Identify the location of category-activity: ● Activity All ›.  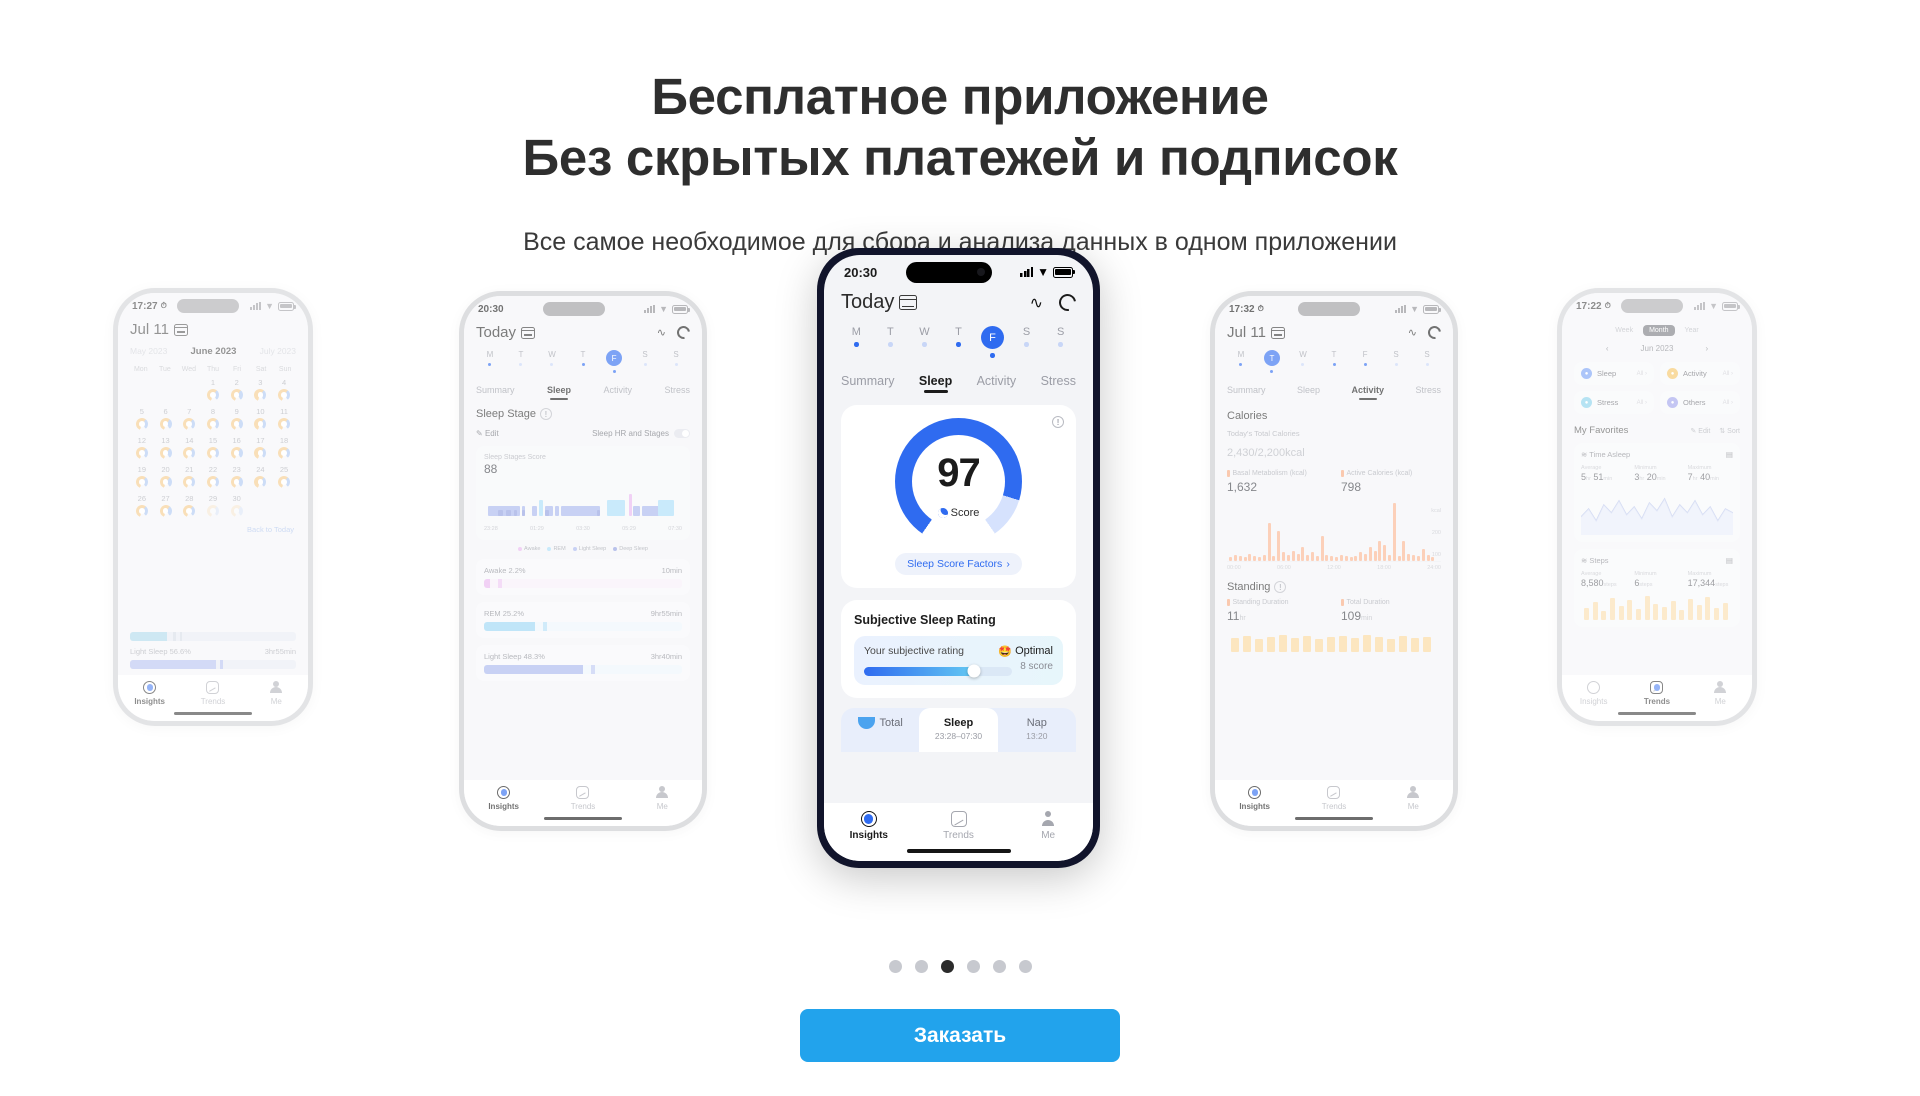
(1700, 373).